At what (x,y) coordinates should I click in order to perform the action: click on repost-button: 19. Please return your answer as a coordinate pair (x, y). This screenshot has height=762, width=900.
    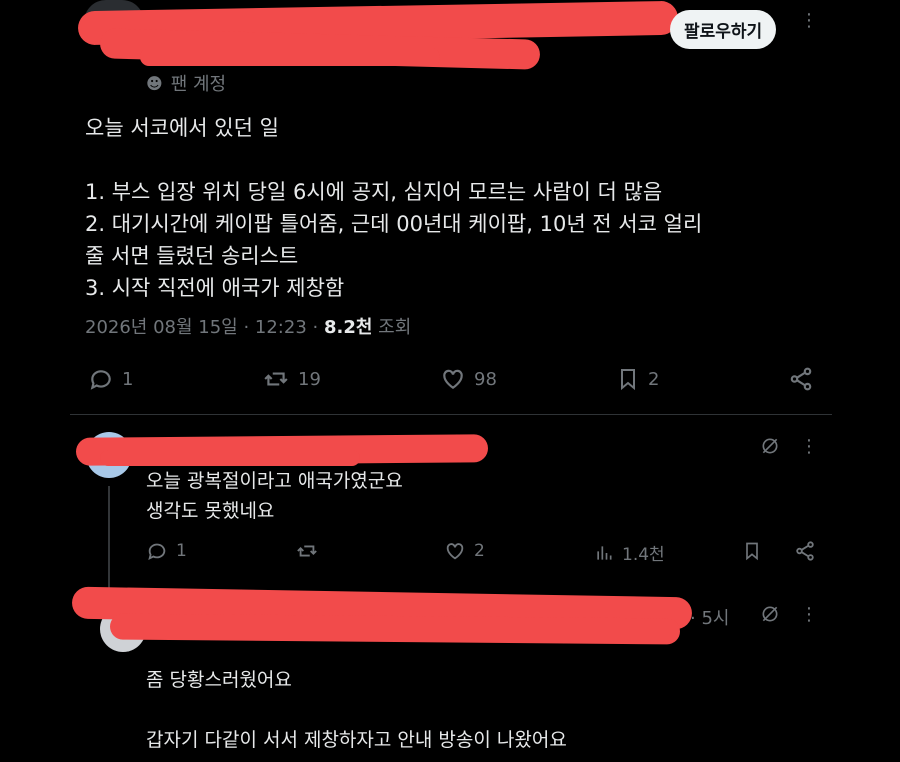
    Looking at the image, I should click on (291, 379).